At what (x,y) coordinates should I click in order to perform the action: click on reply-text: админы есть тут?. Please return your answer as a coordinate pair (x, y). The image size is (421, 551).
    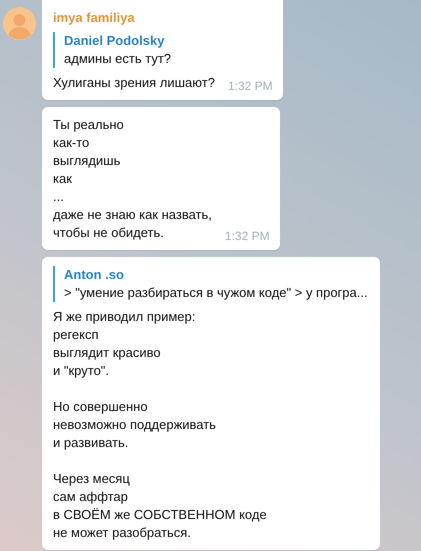
    Looking at the image, I should click on (118, 59).